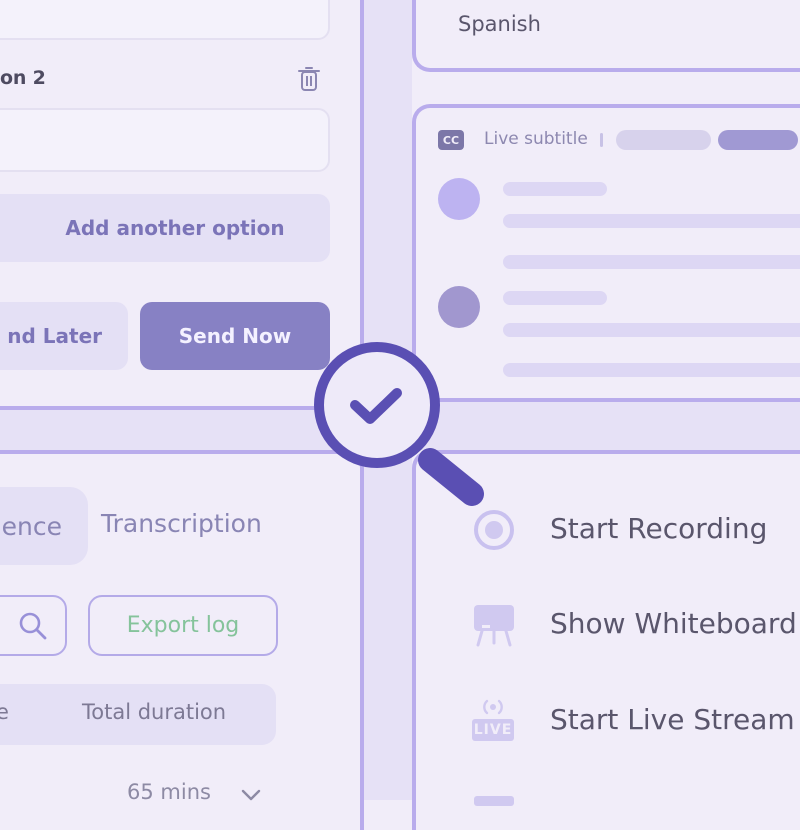 The height and width of the screenshot is (830, 800). What do you see at coordinates (493, 707) in the screenshot?
I see `broadcast-icon` at bounding box center [493, 707].